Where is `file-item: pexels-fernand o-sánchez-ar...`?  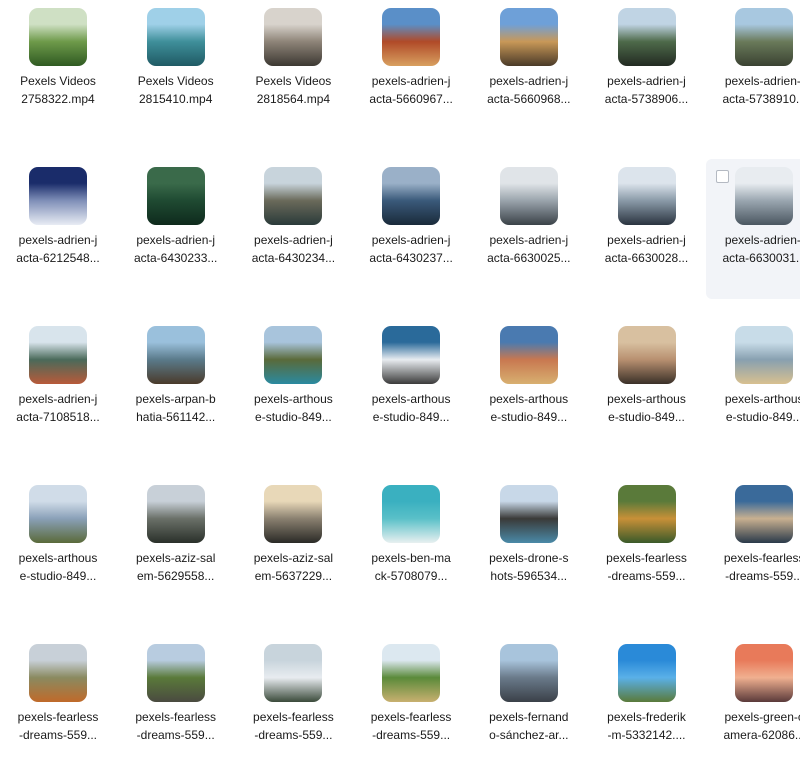
file-item: pexels-fernand o-sánchez-ar... is located at coordinates (529, 706).